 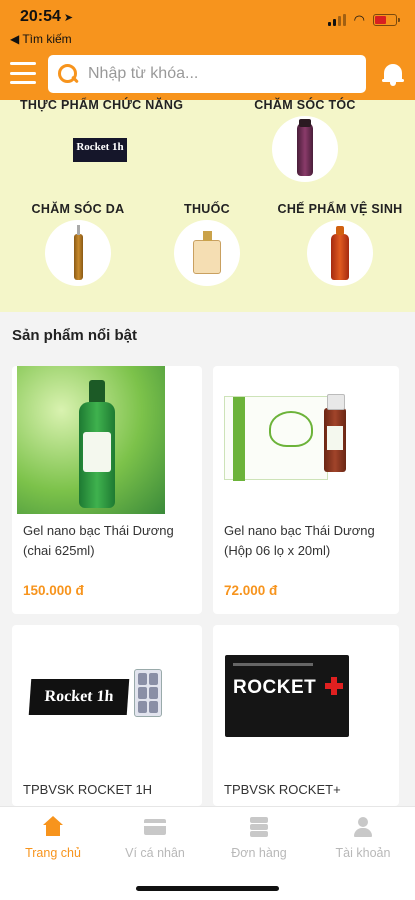 What do you see at coordinates (251, 590) in the screenshot?
I see `product-price: 72.000 đ` at bounding box center [251, 590].